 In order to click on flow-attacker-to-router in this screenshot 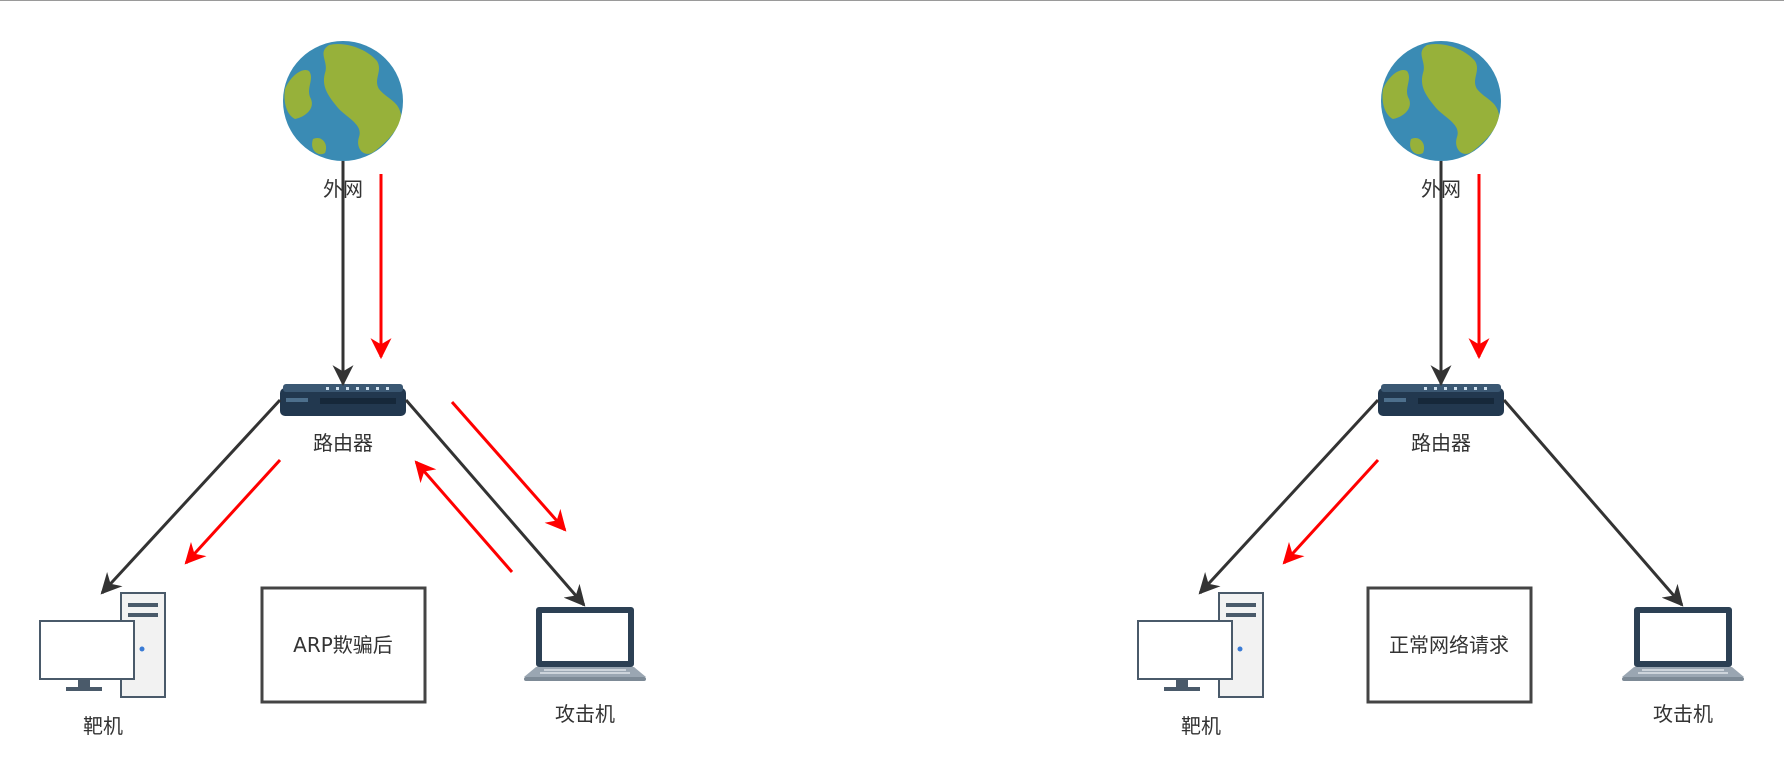, I will do `click(464, 516)`.